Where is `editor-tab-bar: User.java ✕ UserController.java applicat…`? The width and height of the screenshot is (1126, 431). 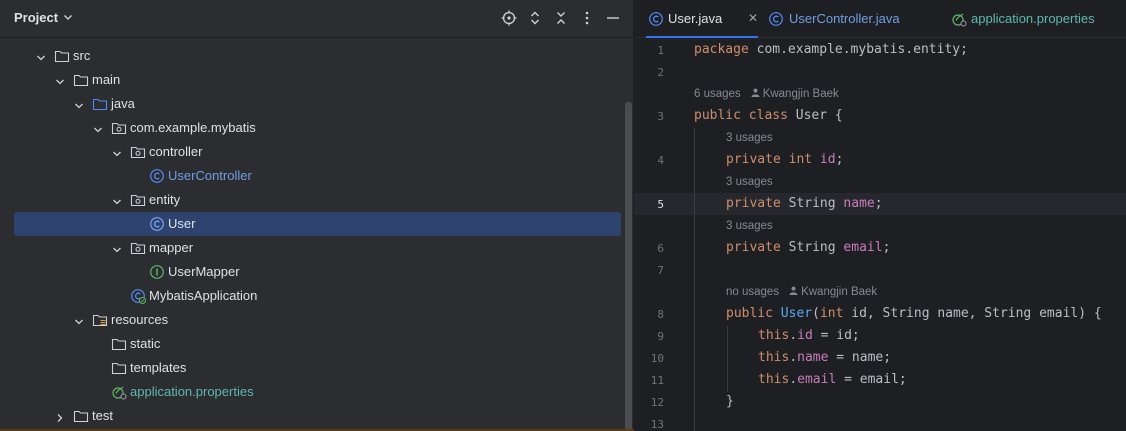 editor-tab-bar: User.java ✕ UserController.java applicat… is located at coordinates (880, 19).